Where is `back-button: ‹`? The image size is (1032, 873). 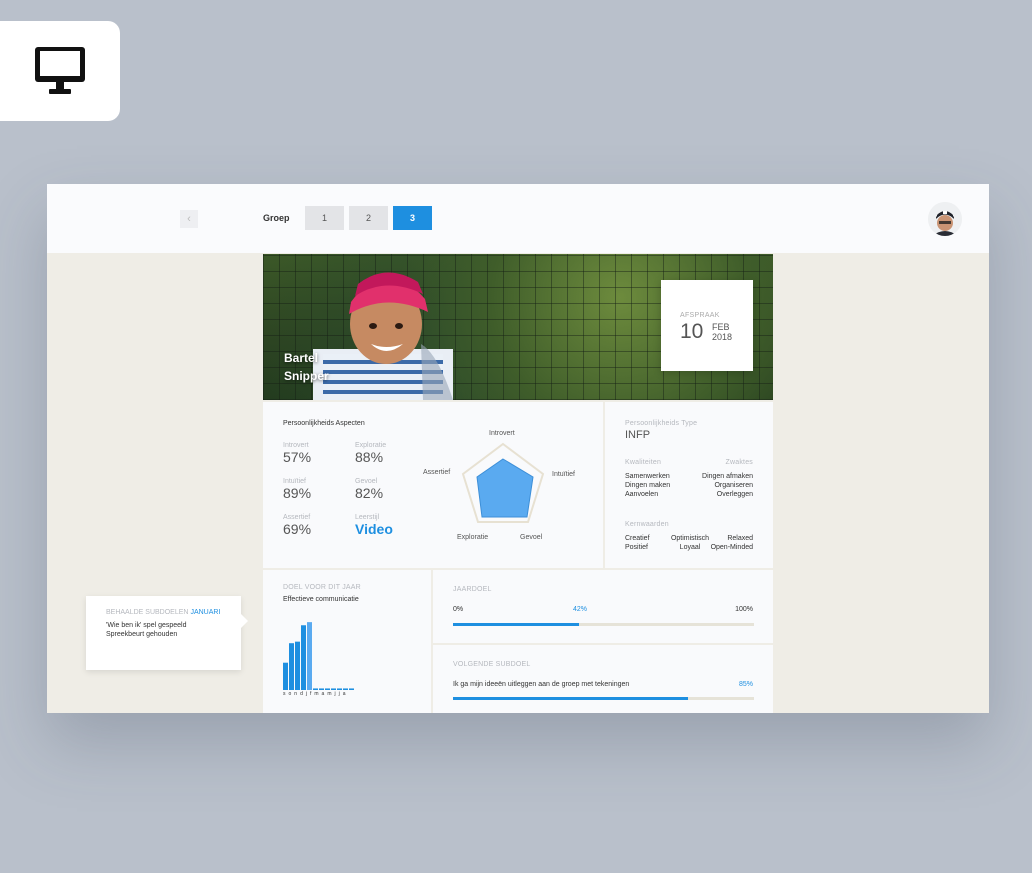
back-button: ‹ is located at coordinates (189, 219).